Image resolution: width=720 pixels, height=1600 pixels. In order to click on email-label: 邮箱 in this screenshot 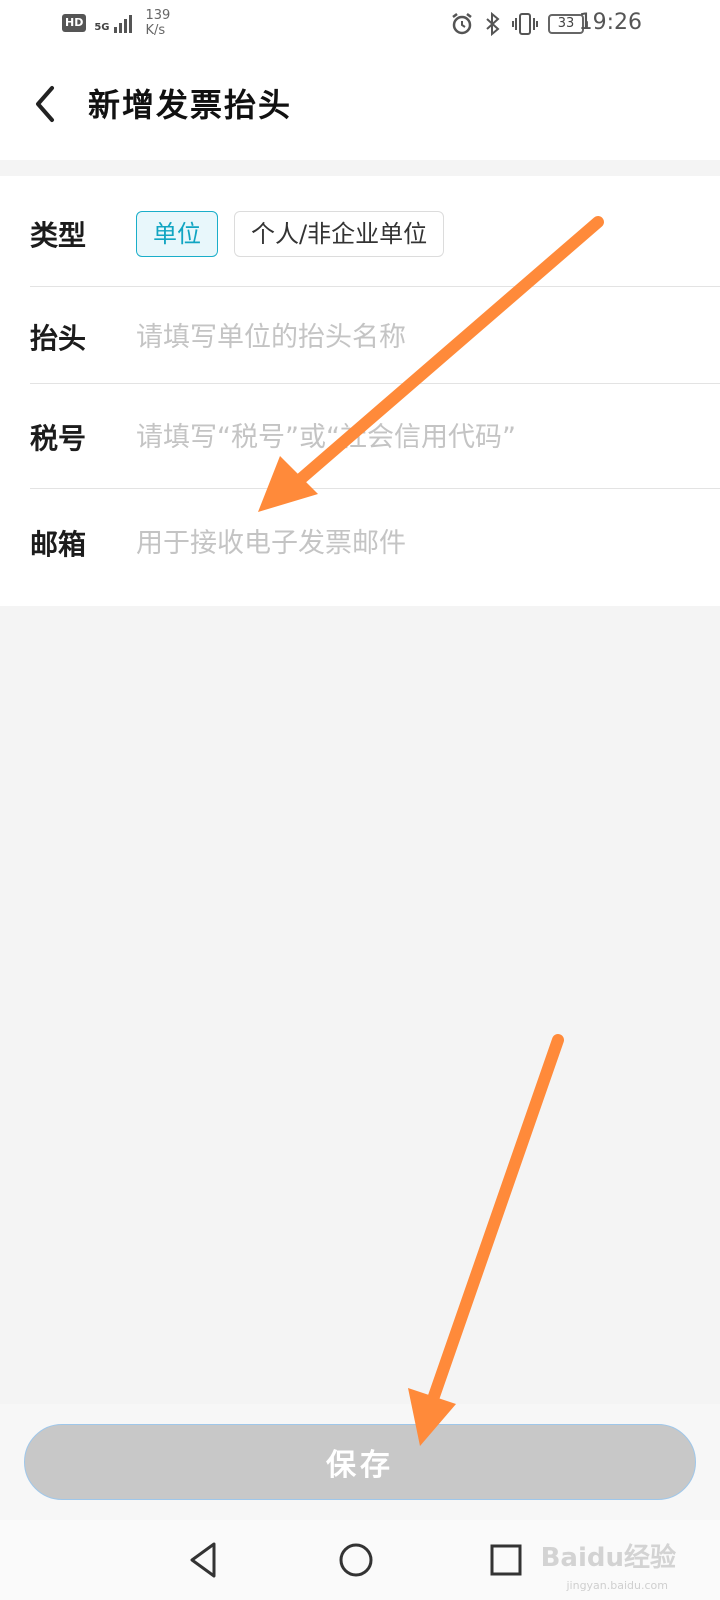, I will do `click(58, 544)`.